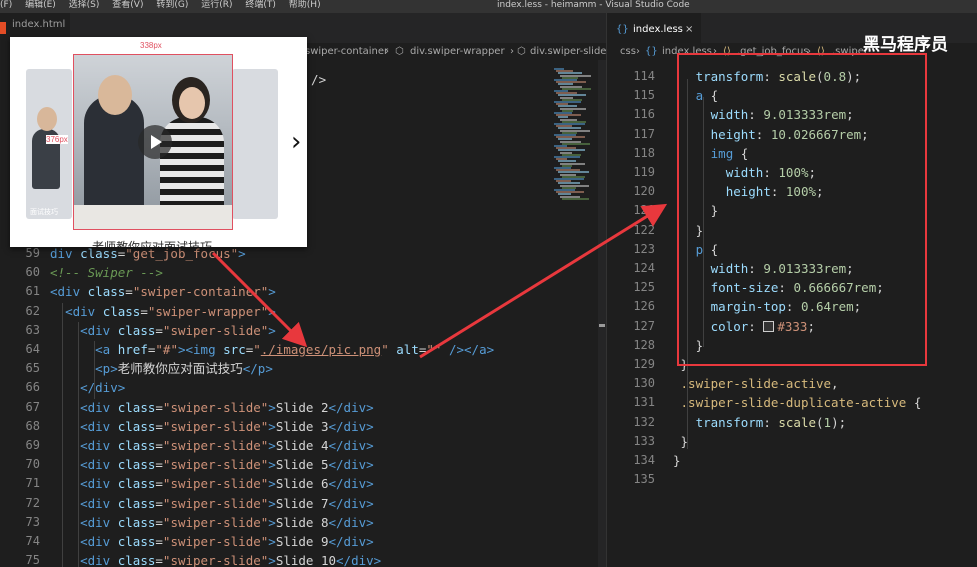 The width and height of the screenshot is (977, 567). What do you see at coordinates (644, 152) in the screenshot?
I see `line-number: 118` at bounding box center [644, 152].